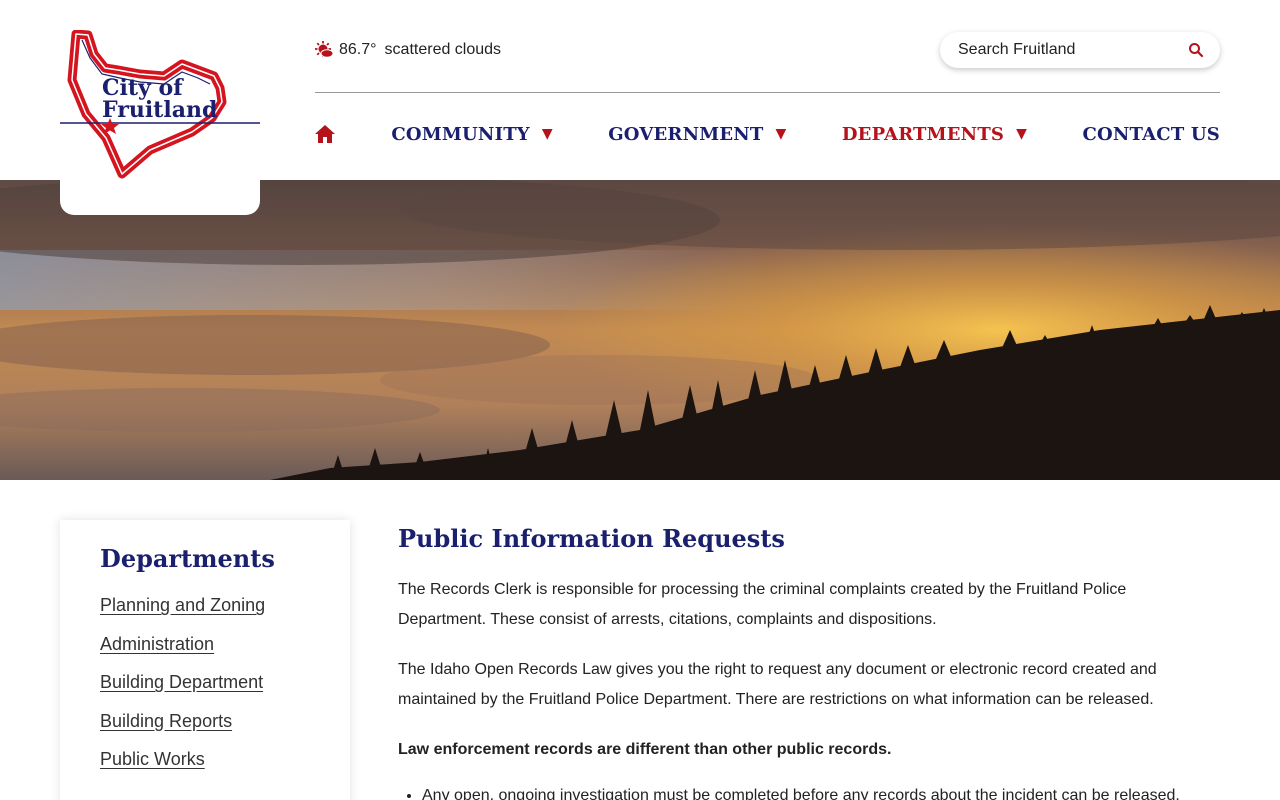 This screenshot has height=800, width=1280. Describe the element at coordinates (358, 49) in the screenshot. I see `weather-temperature: 86.7°` at that location.